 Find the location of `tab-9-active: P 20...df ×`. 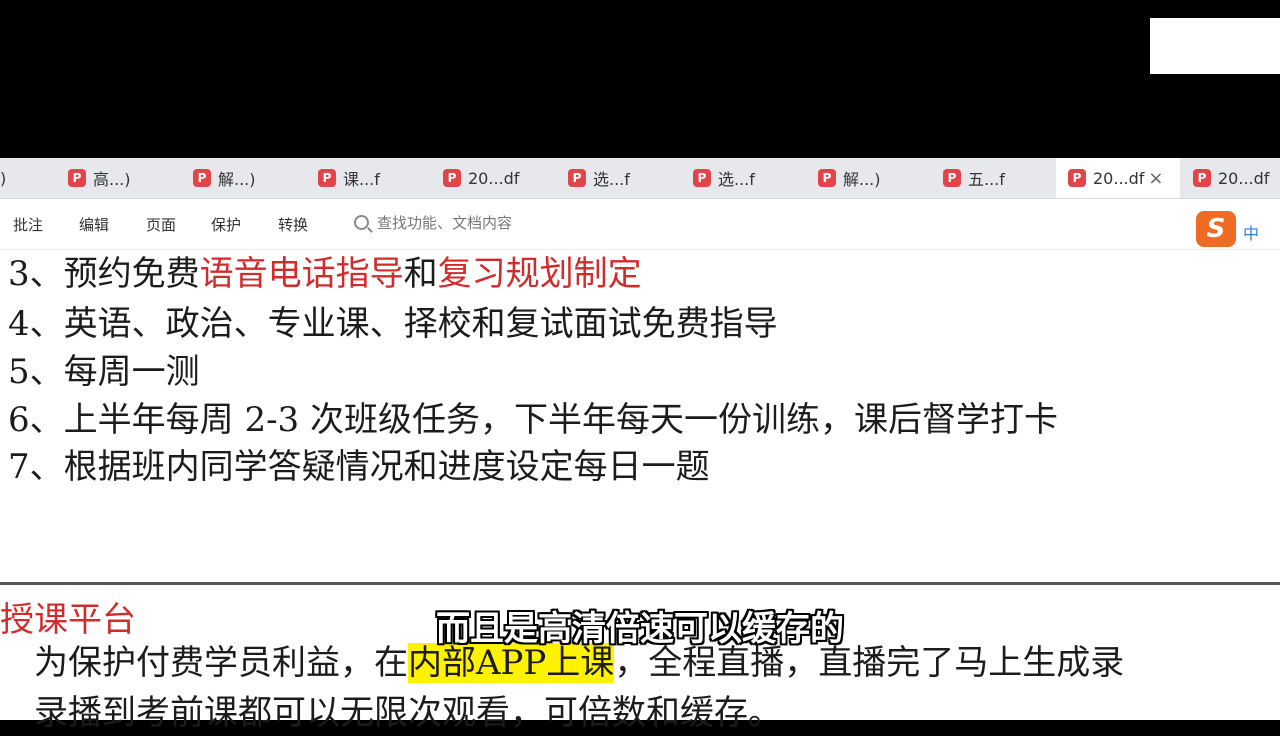

tab-9-active: P 20...df × is located at coordinates (1118, 178).